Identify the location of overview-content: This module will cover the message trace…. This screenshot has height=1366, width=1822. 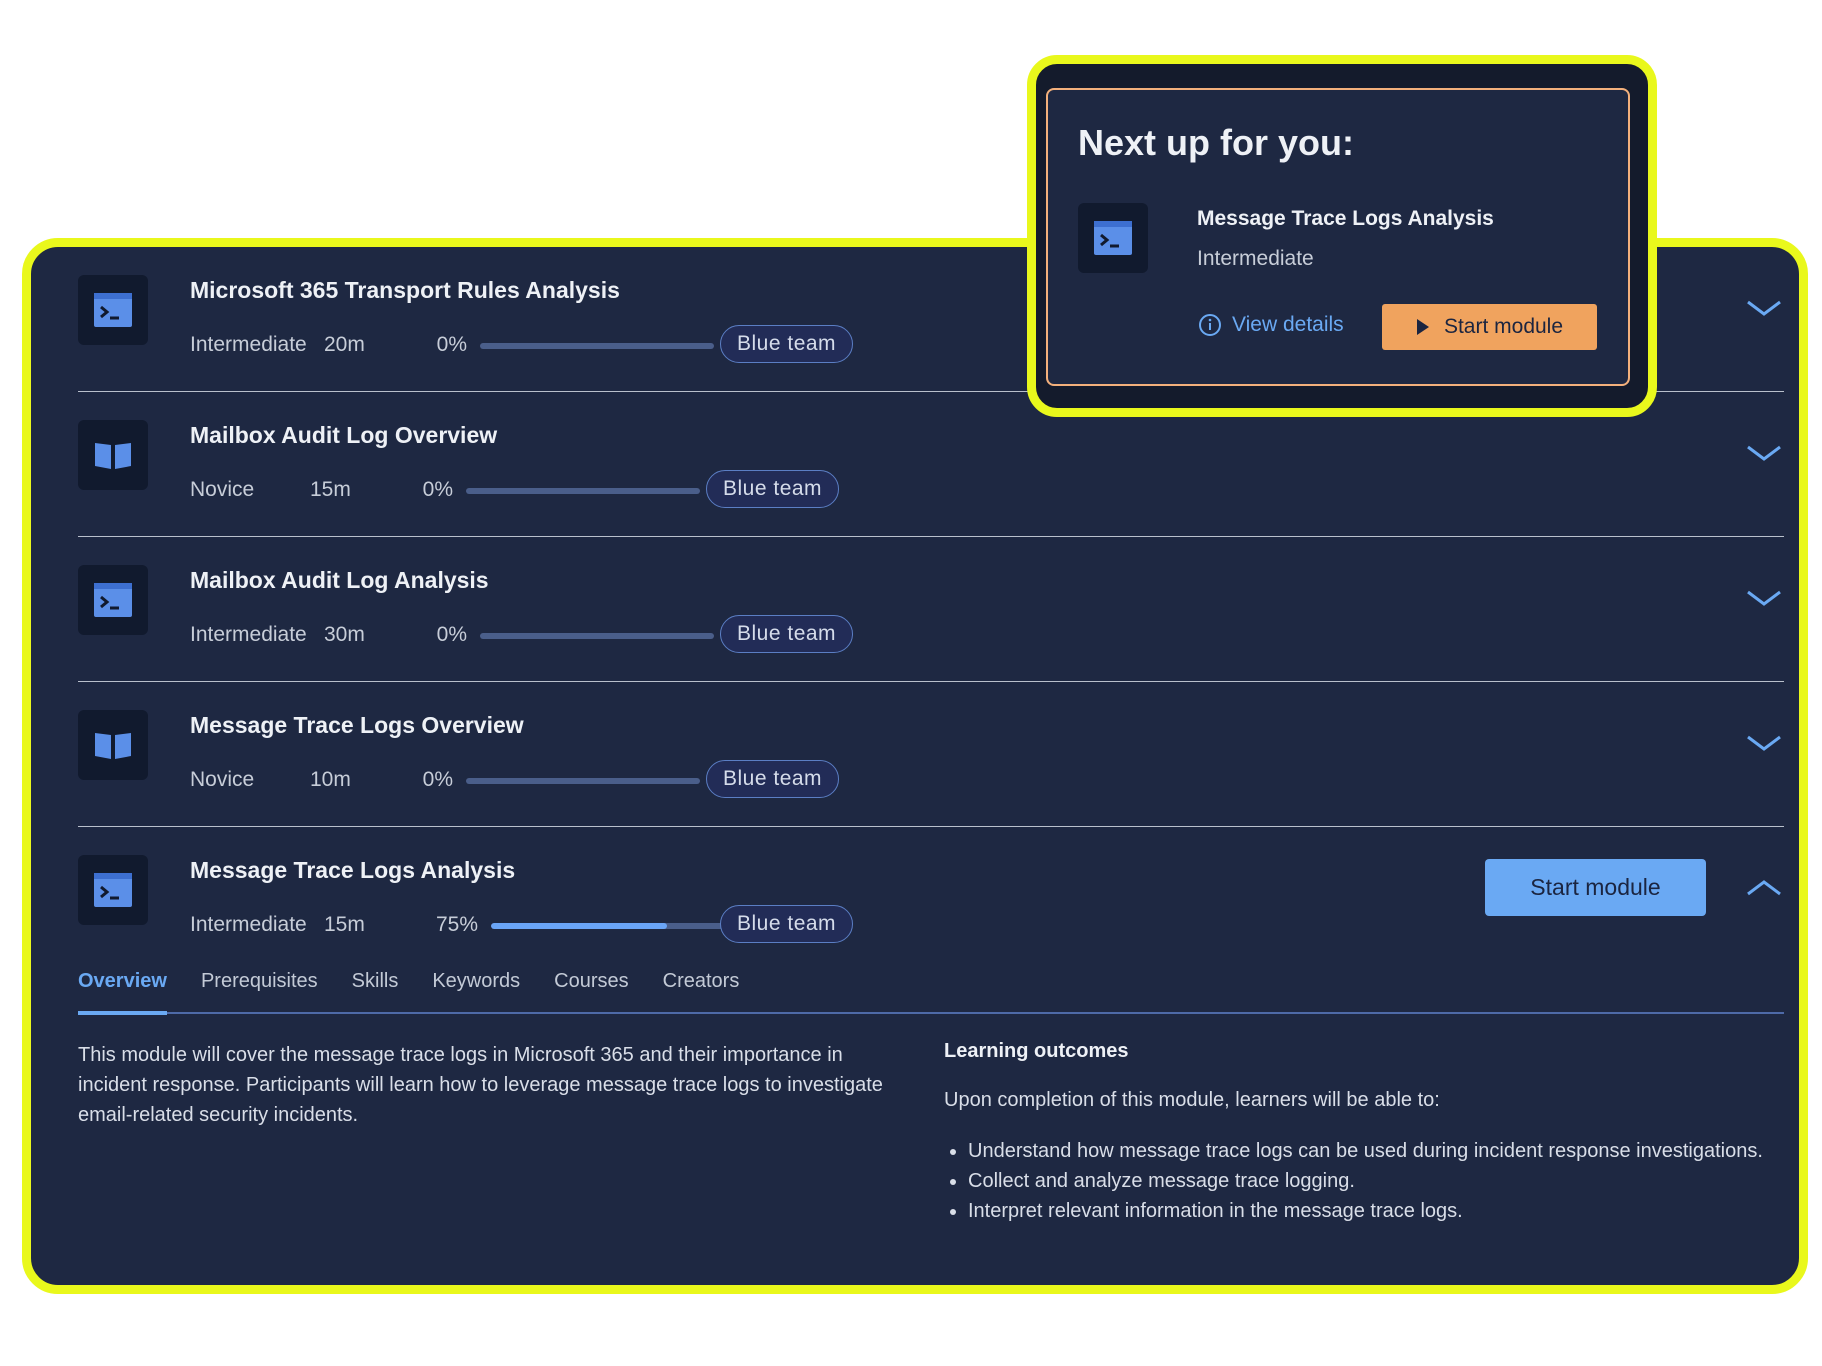
(931, 1120).